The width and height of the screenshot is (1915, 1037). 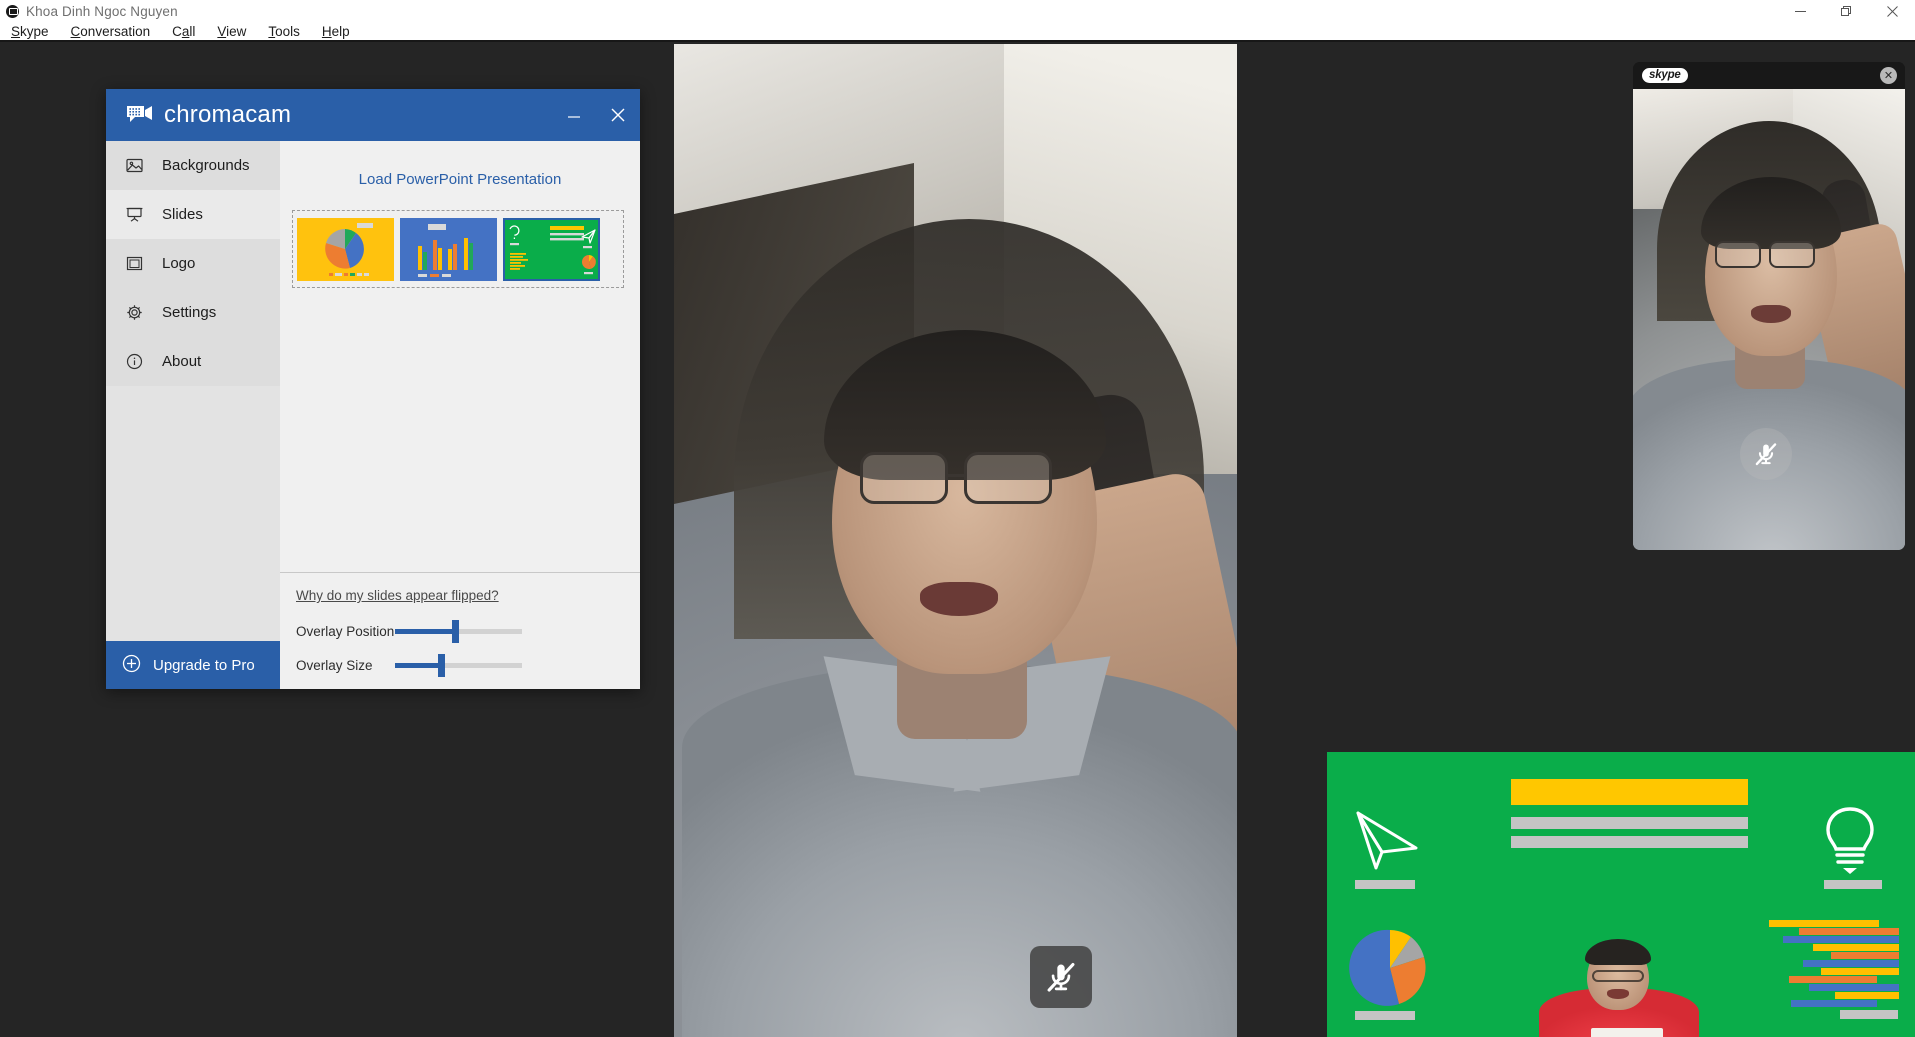 I want to click on bar-chart-icon, so click(x=1834, y=966).